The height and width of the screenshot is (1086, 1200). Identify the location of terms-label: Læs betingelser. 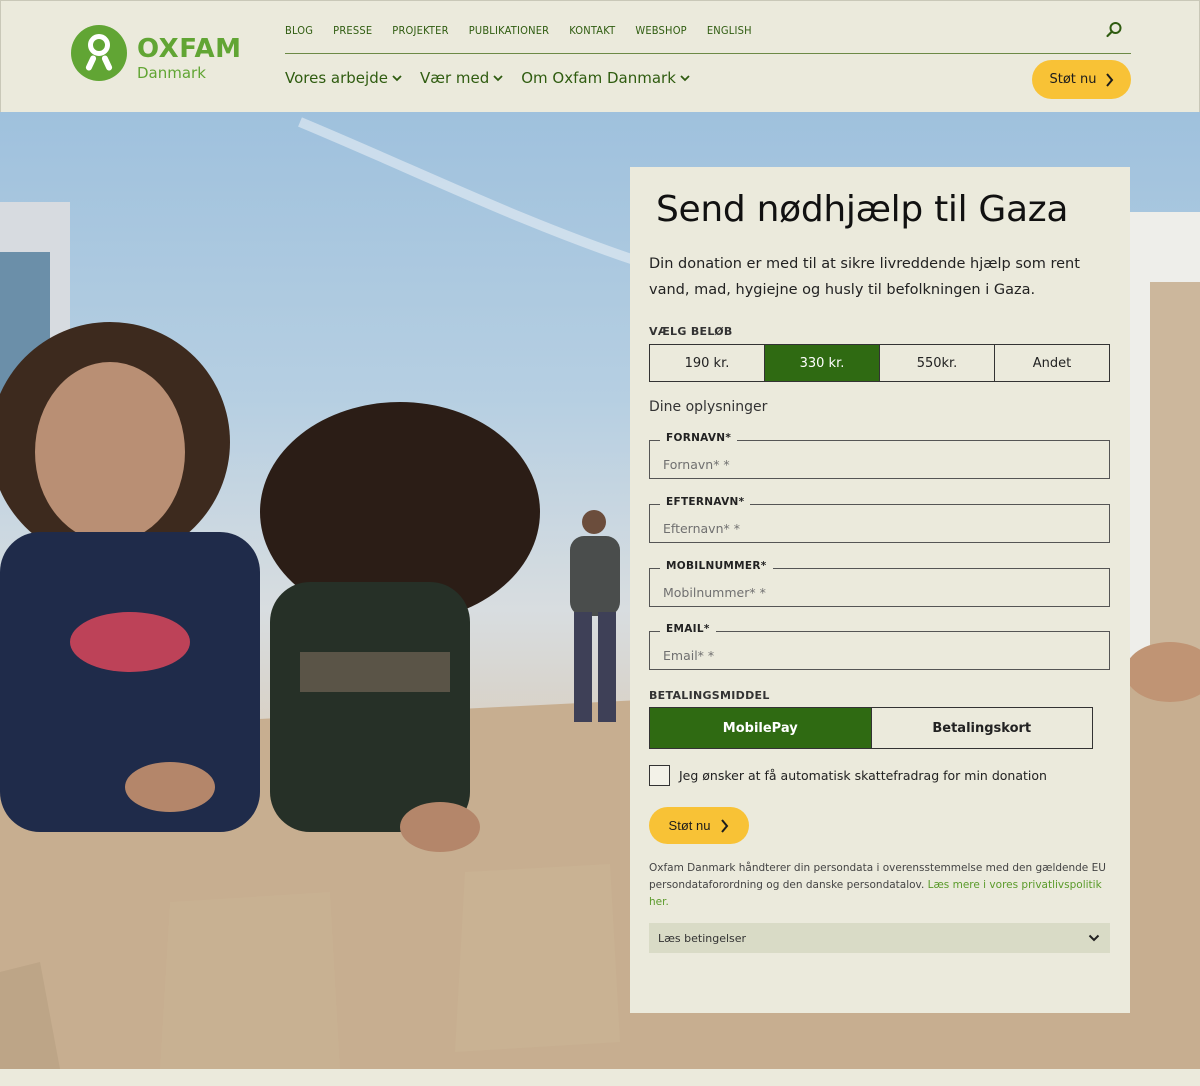
(702, 938).